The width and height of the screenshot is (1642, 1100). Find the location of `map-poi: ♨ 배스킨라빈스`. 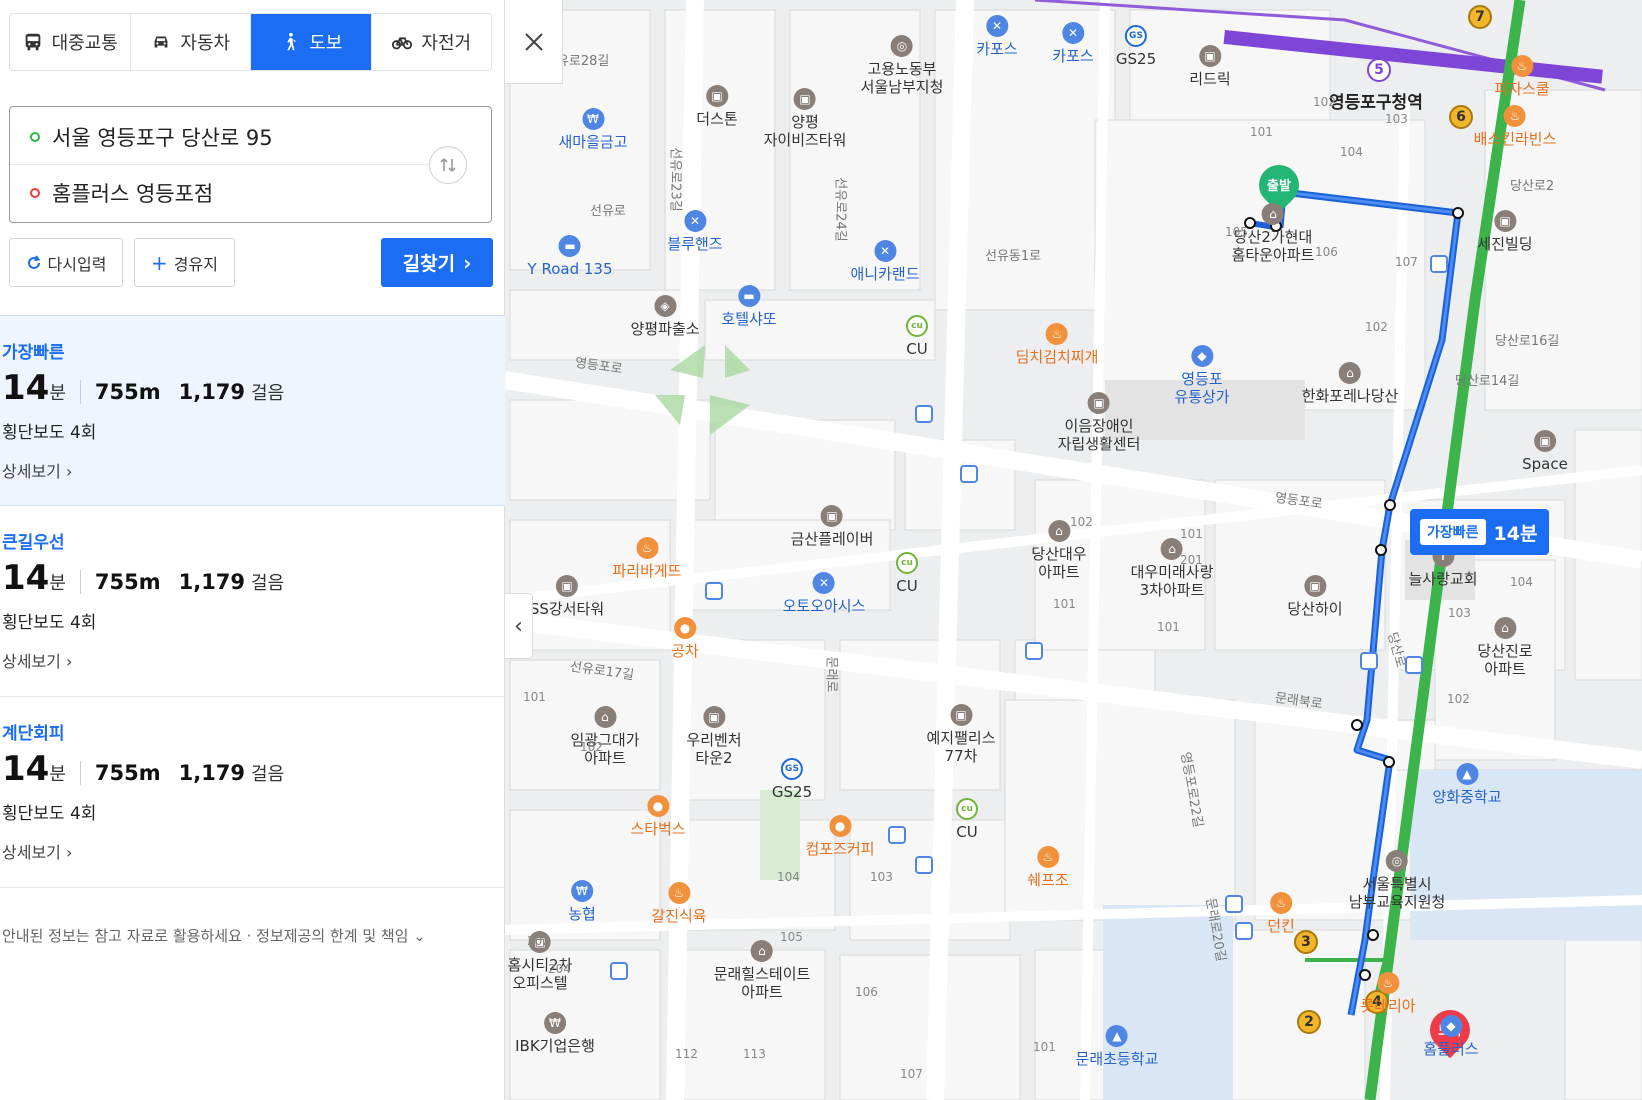

map-poi: ♨ 배스킨라빈스 is located at coordinates (1515, 126).